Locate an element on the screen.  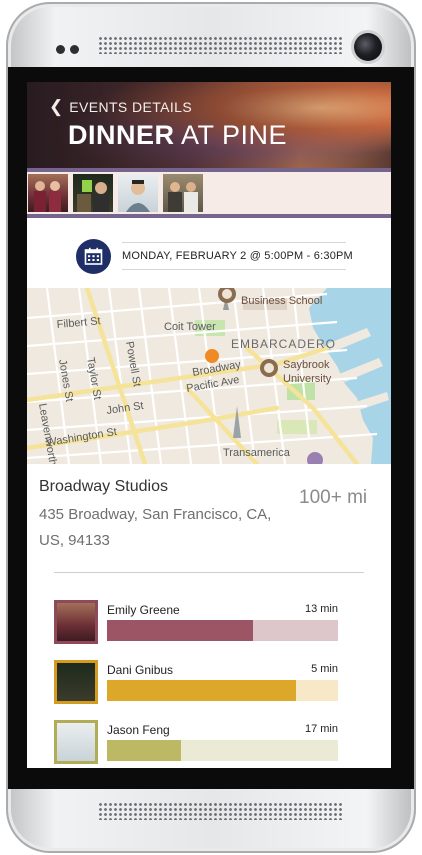
attendee-photo-strip is located at coordinates (209, 193).